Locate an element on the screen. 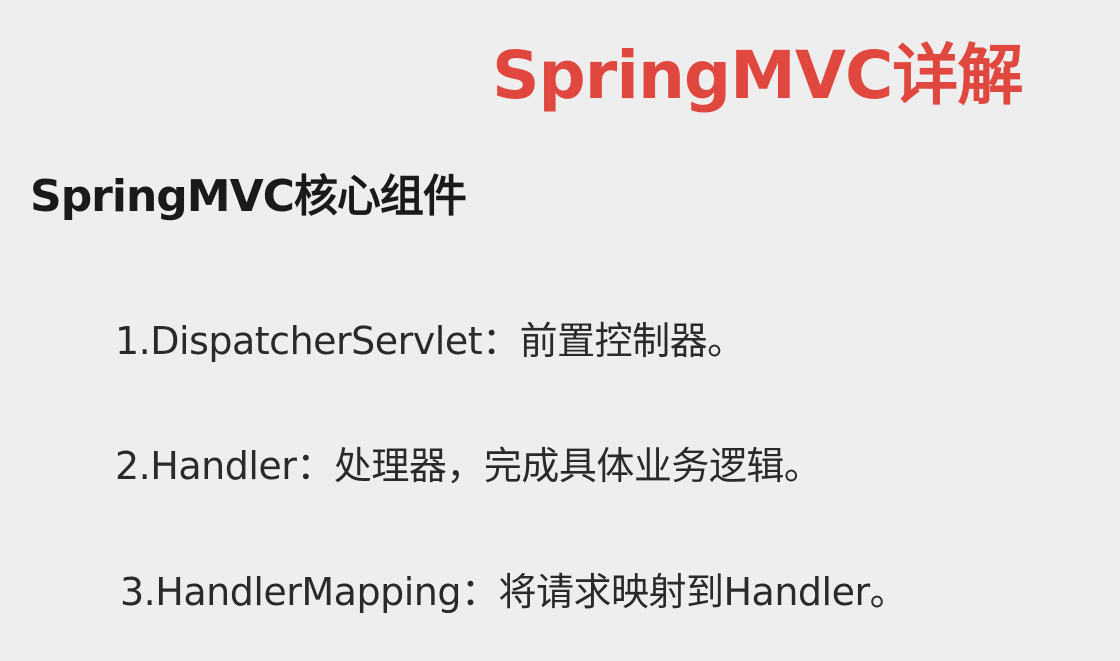  slide-title: SpringMVC详解 is located at coordinates (757, 75).